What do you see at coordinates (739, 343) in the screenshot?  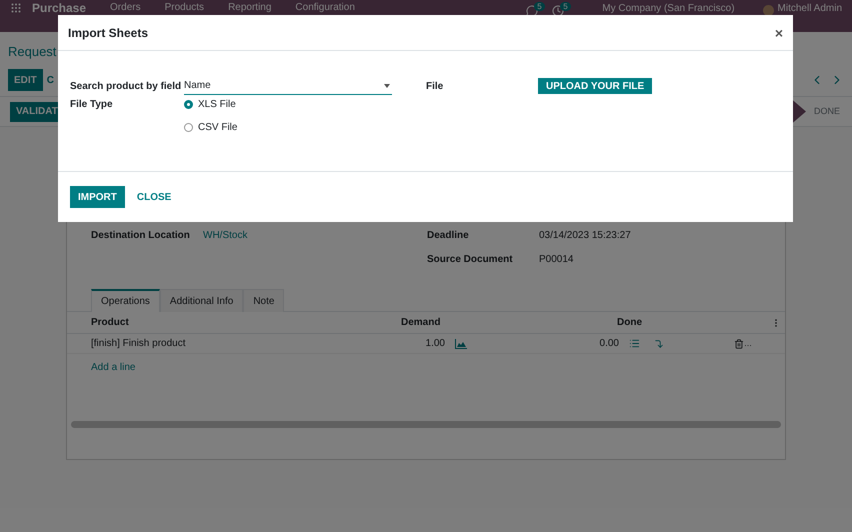 I see `delete-icon` at bounding box center [739, 343].